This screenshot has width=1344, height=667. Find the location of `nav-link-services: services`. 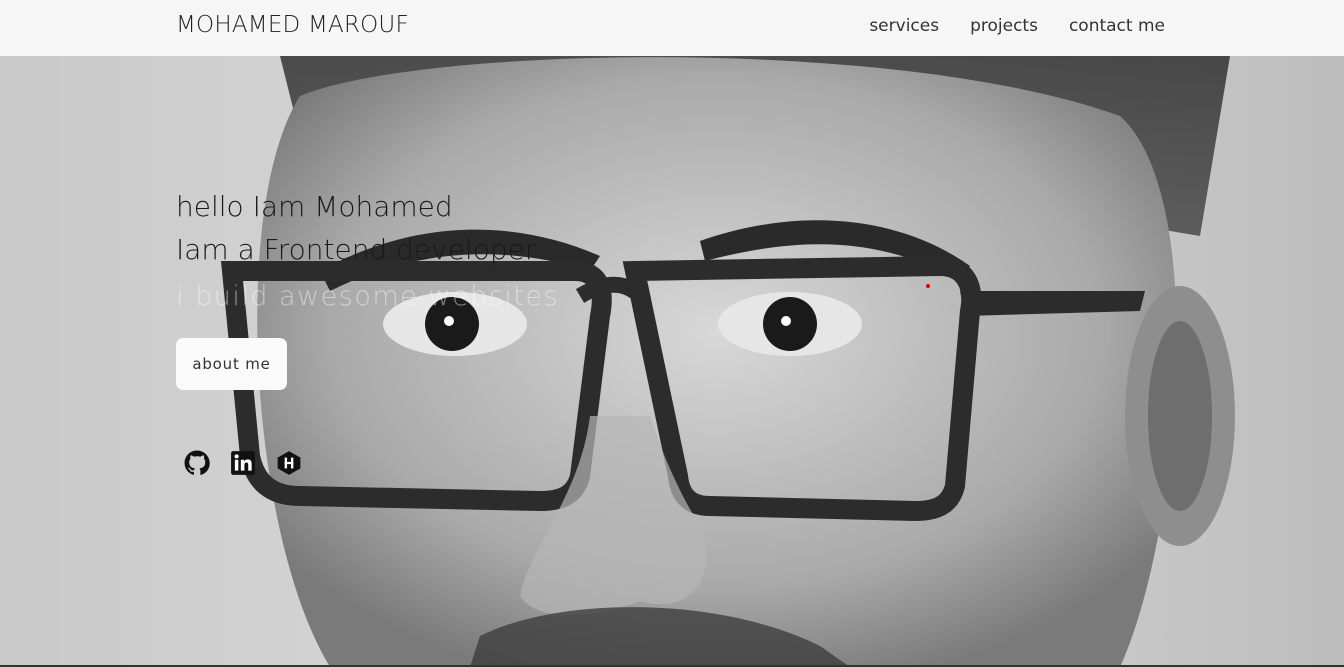

nav-link-services: services is located at coordinates (904, 26).